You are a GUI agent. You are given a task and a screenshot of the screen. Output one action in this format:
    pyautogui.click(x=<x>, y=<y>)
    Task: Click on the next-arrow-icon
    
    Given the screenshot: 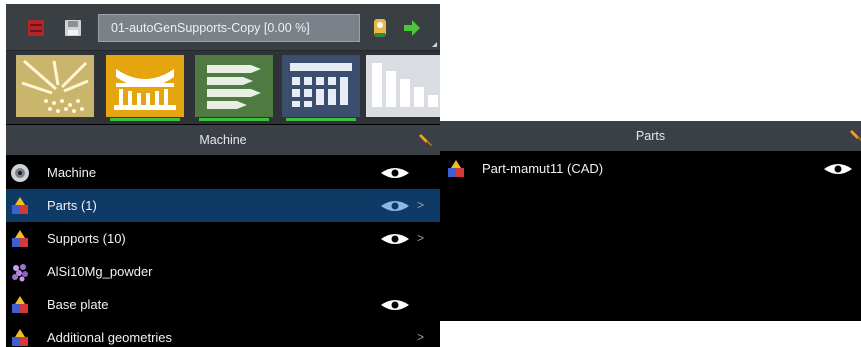 What is the action you would take?
    pyautogui.click(x=412, y=28)
    